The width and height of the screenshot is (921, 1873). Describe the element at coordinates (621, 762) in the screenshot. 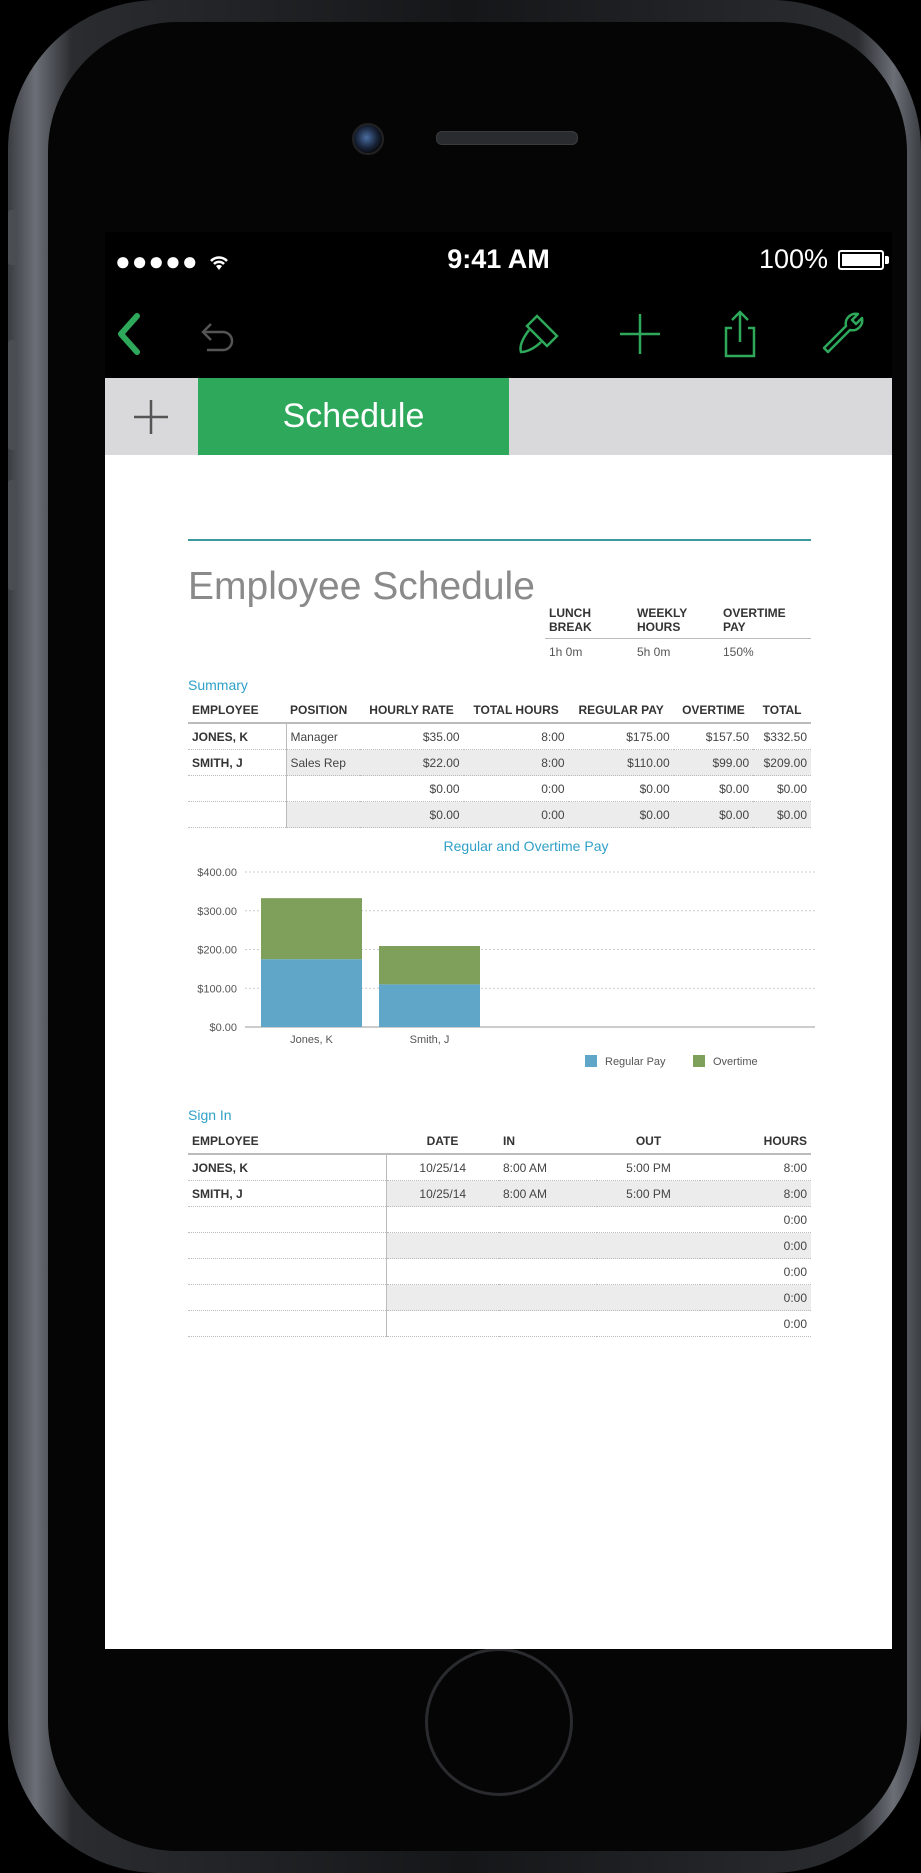

I see `table-cell: $110.00` at that location.